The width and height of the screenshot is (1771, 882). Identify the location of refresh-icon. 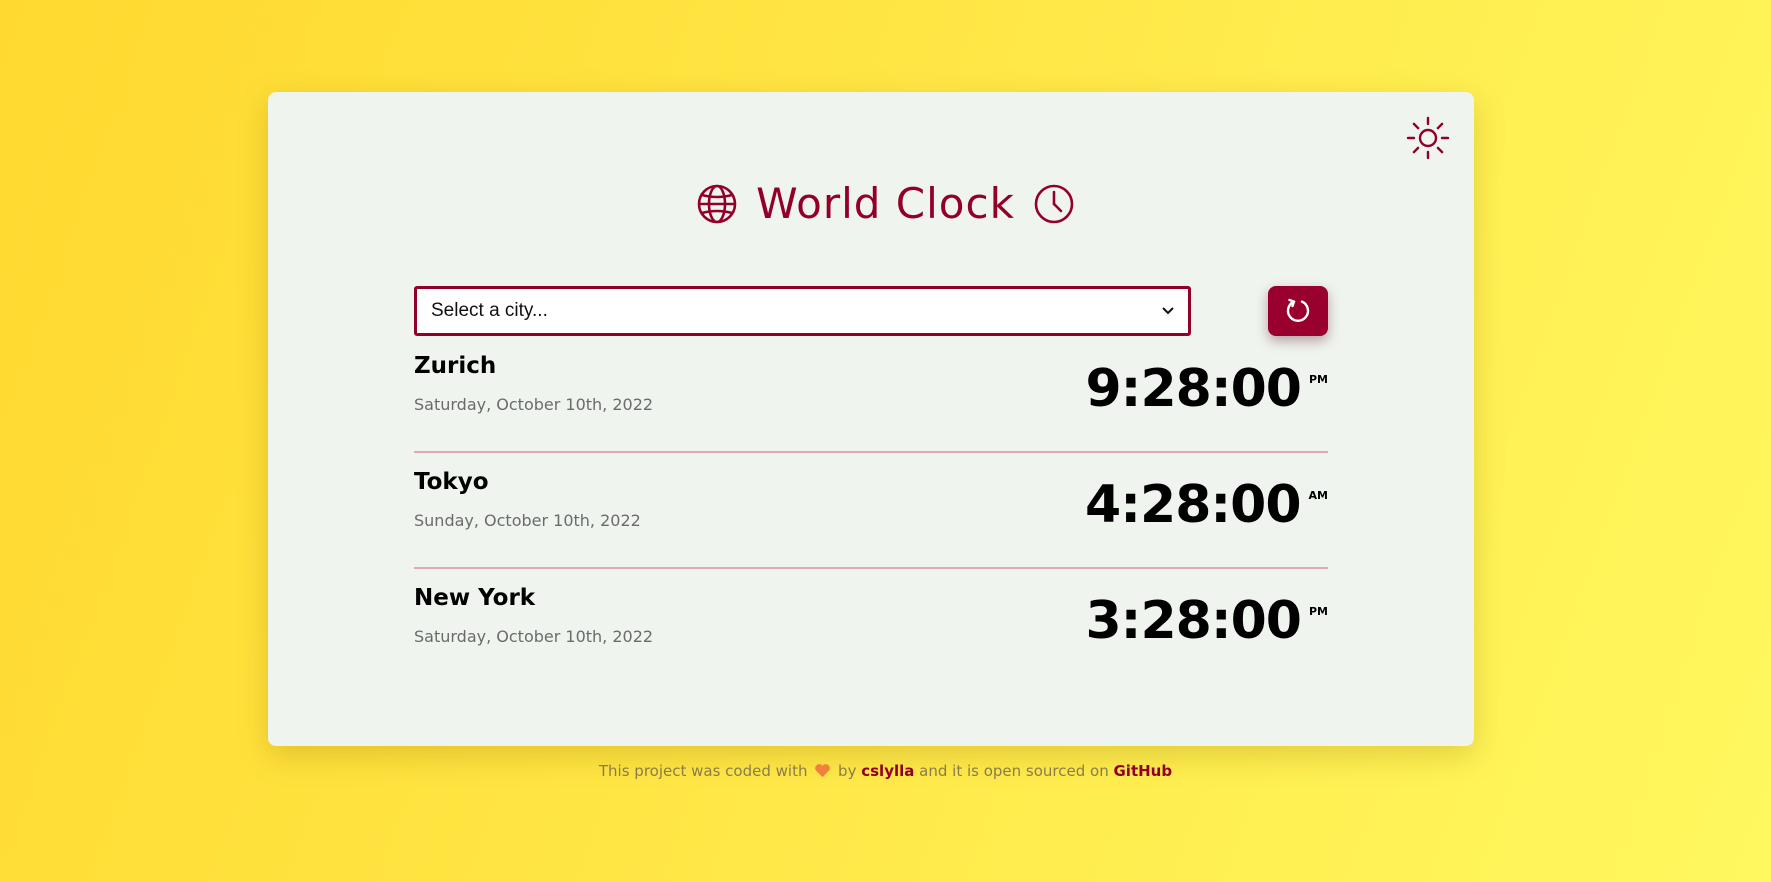
(1298, 310).